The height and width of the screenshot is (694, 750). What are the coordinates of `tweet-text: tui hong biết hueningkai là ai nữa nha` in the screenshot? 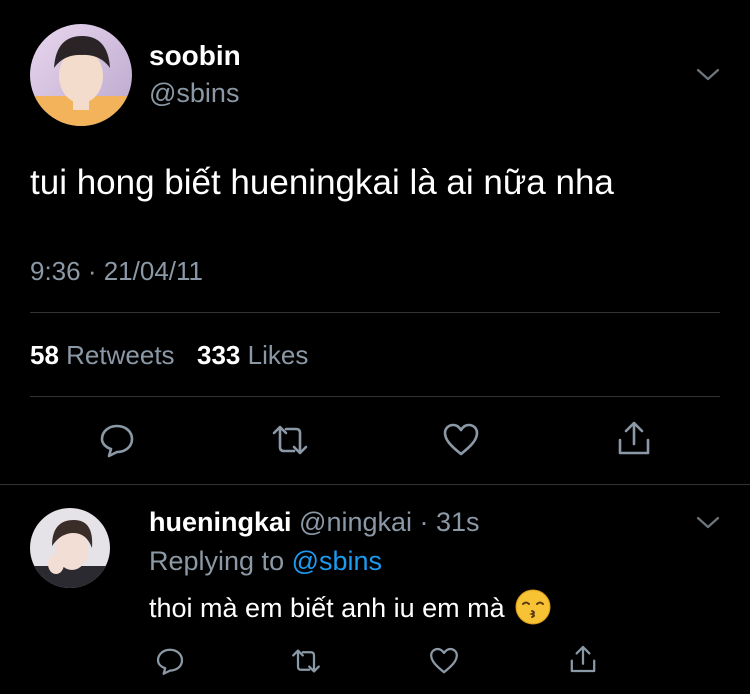 It's located at (322, 182).